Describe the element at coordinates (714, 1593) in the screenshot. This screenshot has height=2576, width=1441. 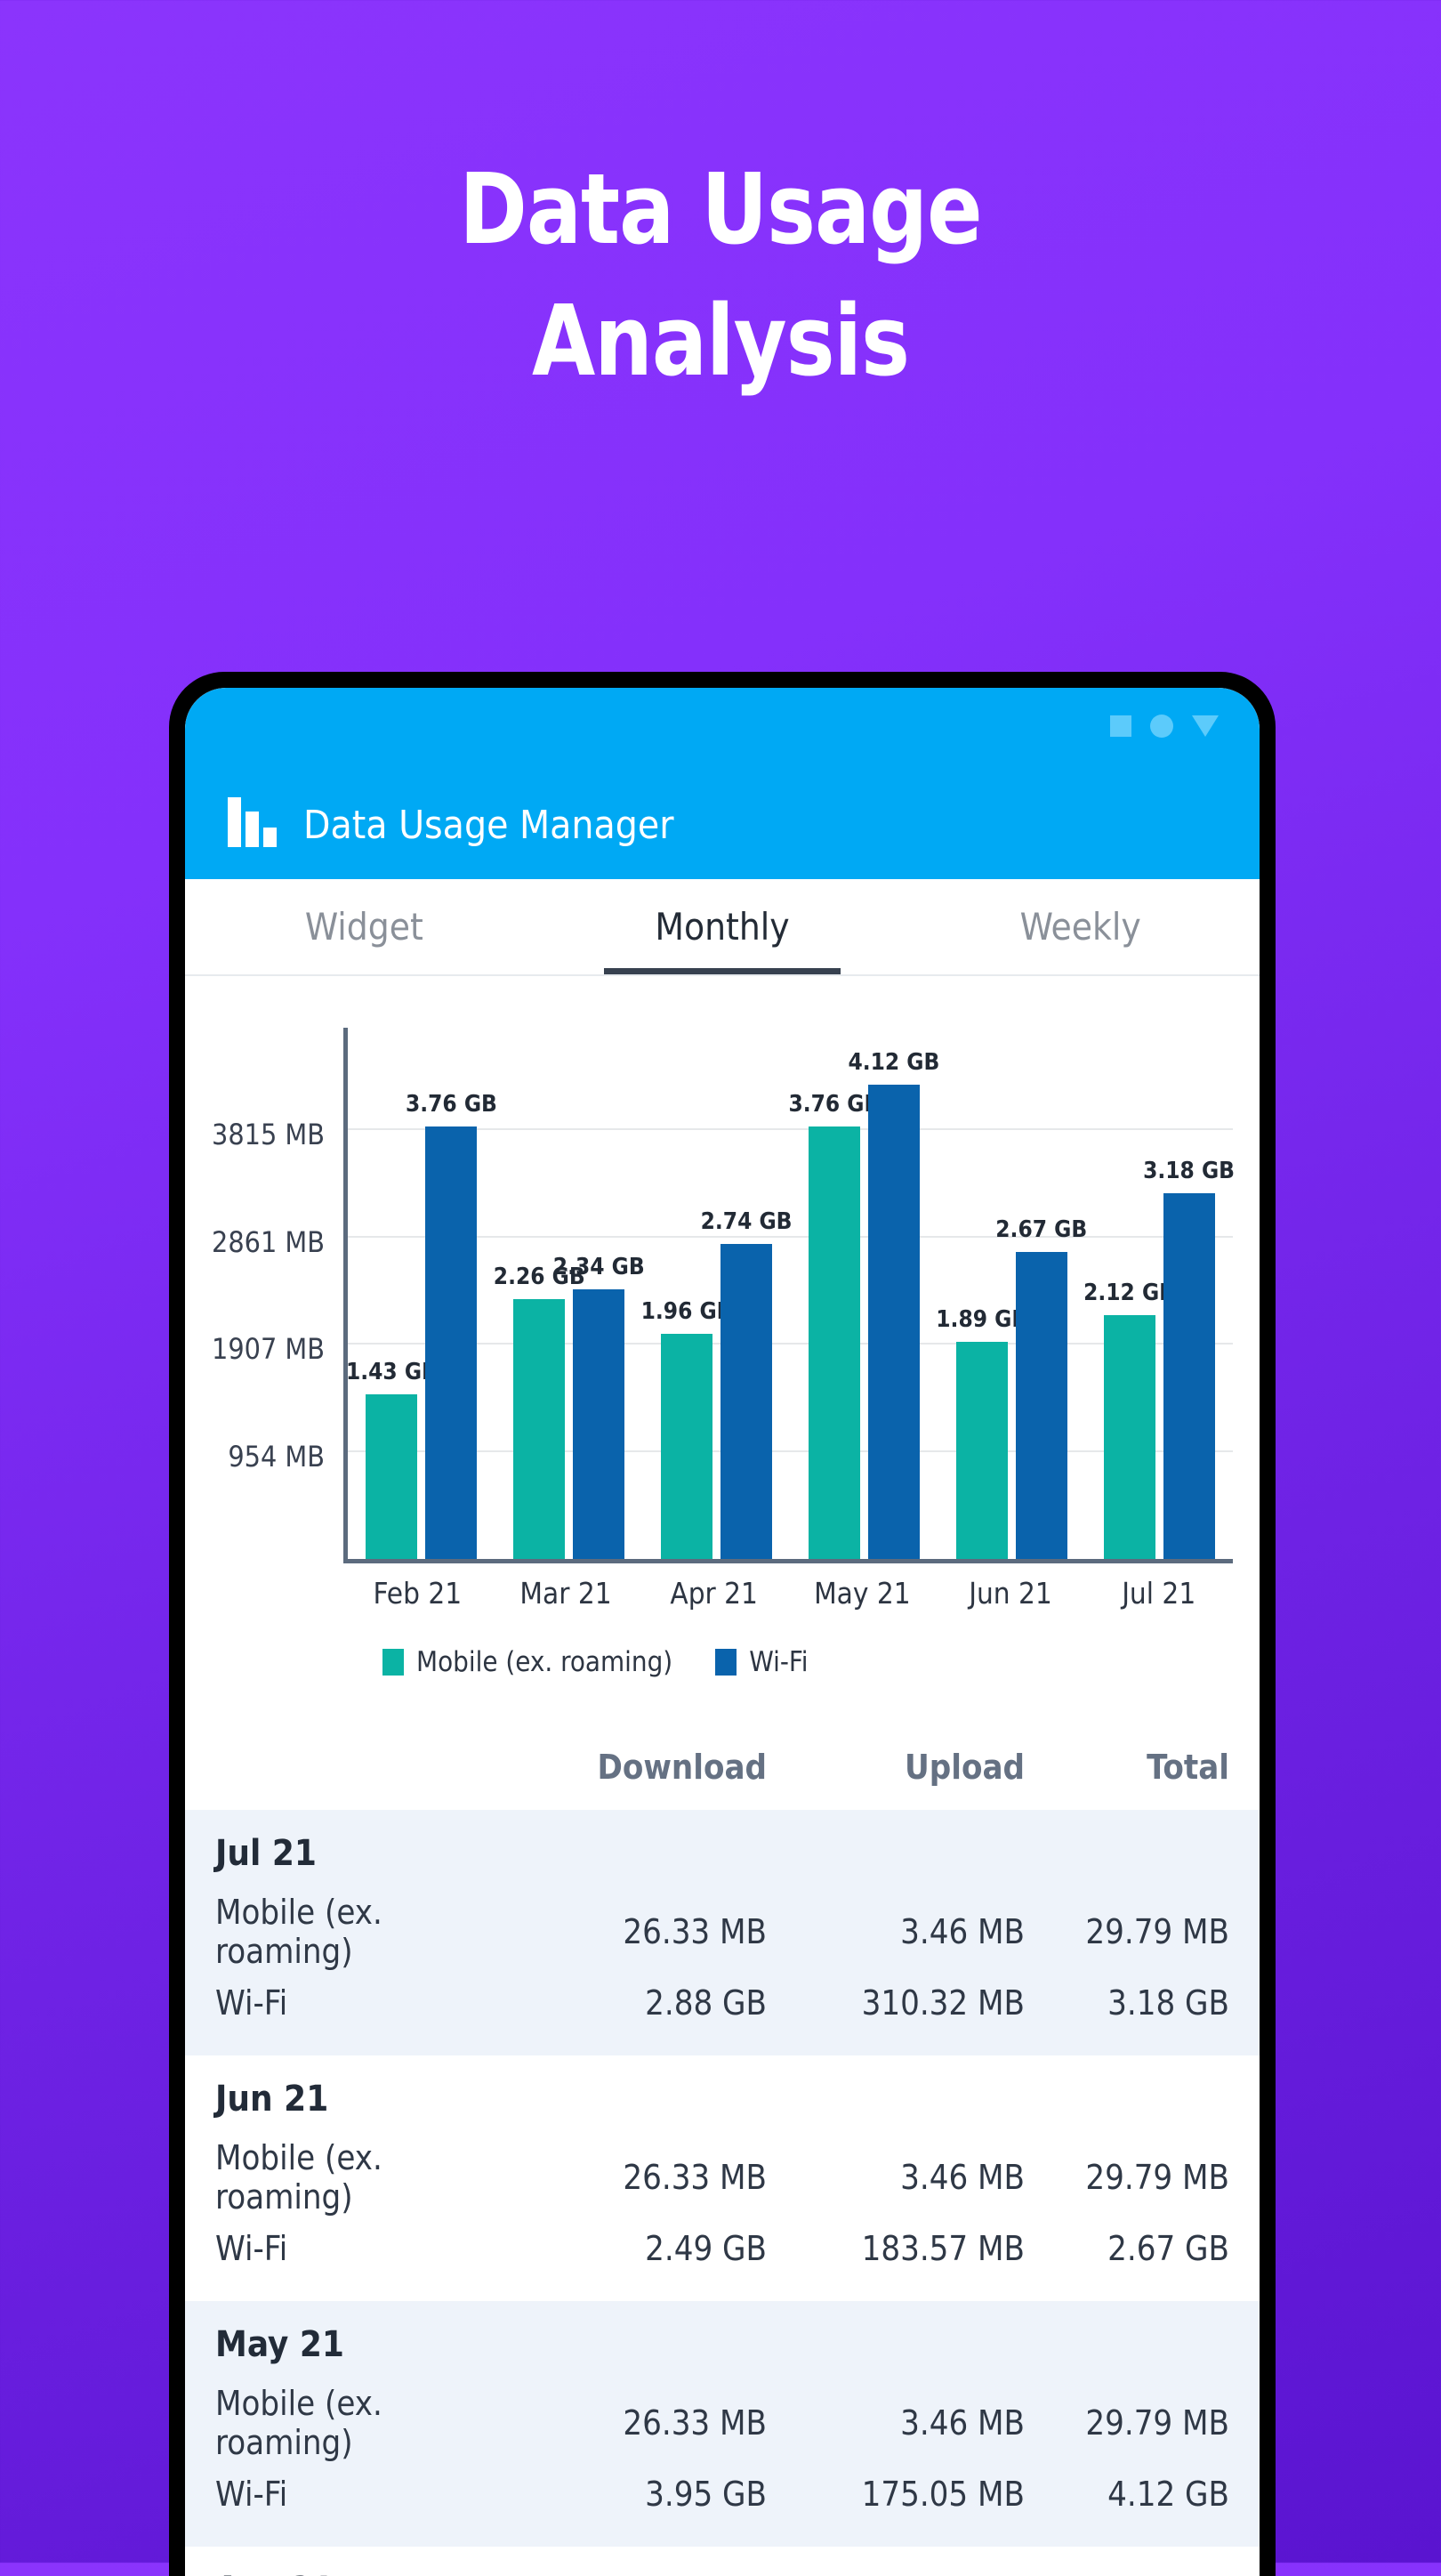
I see `x-axis-tick: Apr 21` at that location.